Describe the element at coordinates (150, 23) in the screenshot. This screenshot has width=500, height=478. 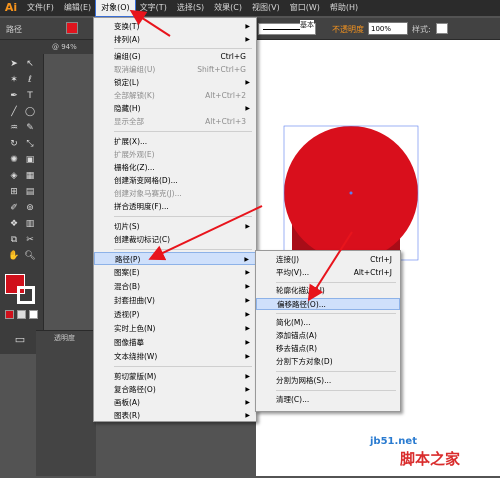
I see `arrow-to-object-menu` at that location.